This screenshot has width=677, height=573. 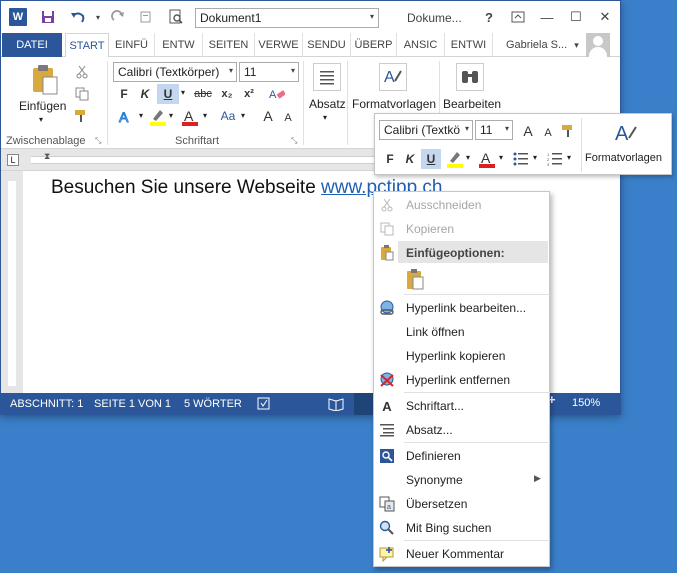 What do you see at coordinates (336, 405) in the screenshot?
I see `read-mode-icon` at bounding box center [336, 405].